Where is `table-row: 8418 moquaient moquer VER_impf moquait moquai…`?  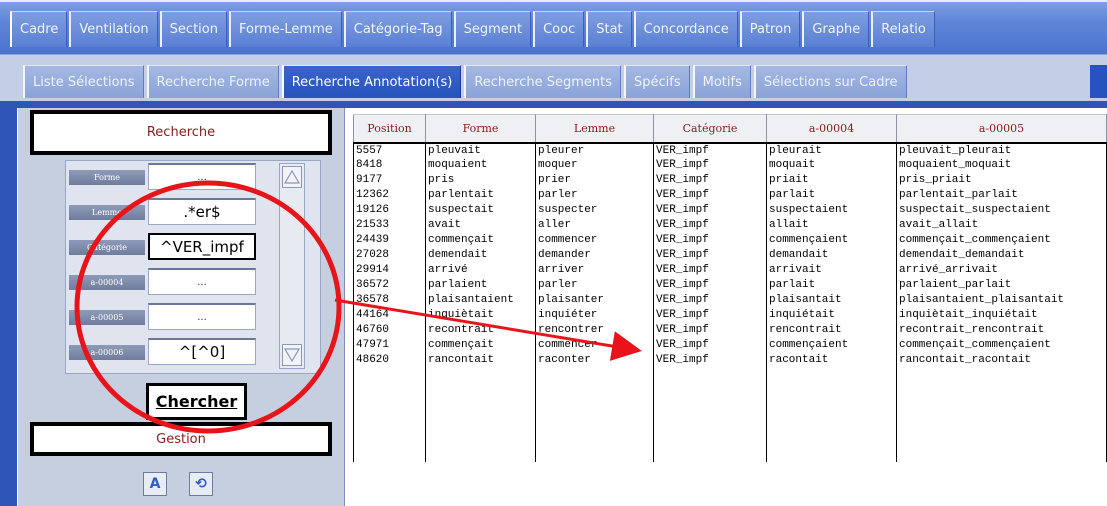 table-row: 8418 moquaient moquer VER_impf moquait moquai… is located at coordinates (730, 165).